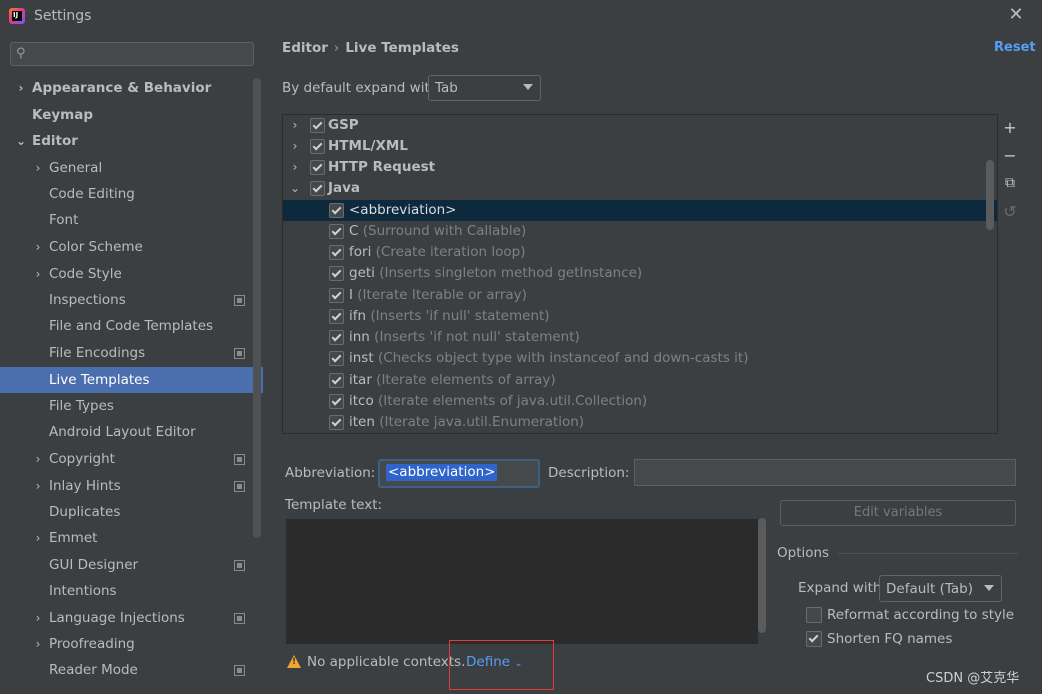  What do you see at coordinates (126, 168) in the screenshot?
I see `sidebar-item-general: › General` at bounding box center [126, 168].